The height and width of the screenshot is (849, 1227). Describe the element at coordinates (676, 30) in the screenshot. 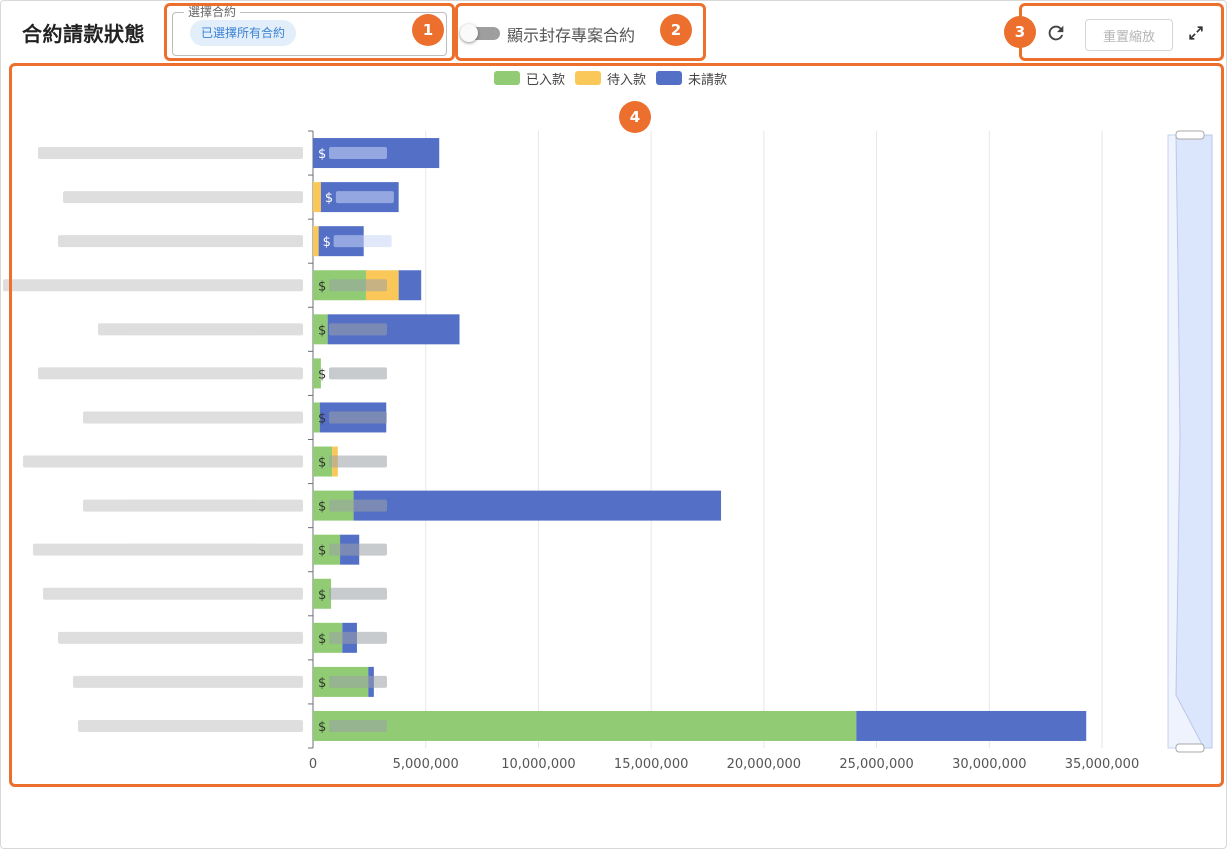

I see `callout-badge-2: 2` at that location.